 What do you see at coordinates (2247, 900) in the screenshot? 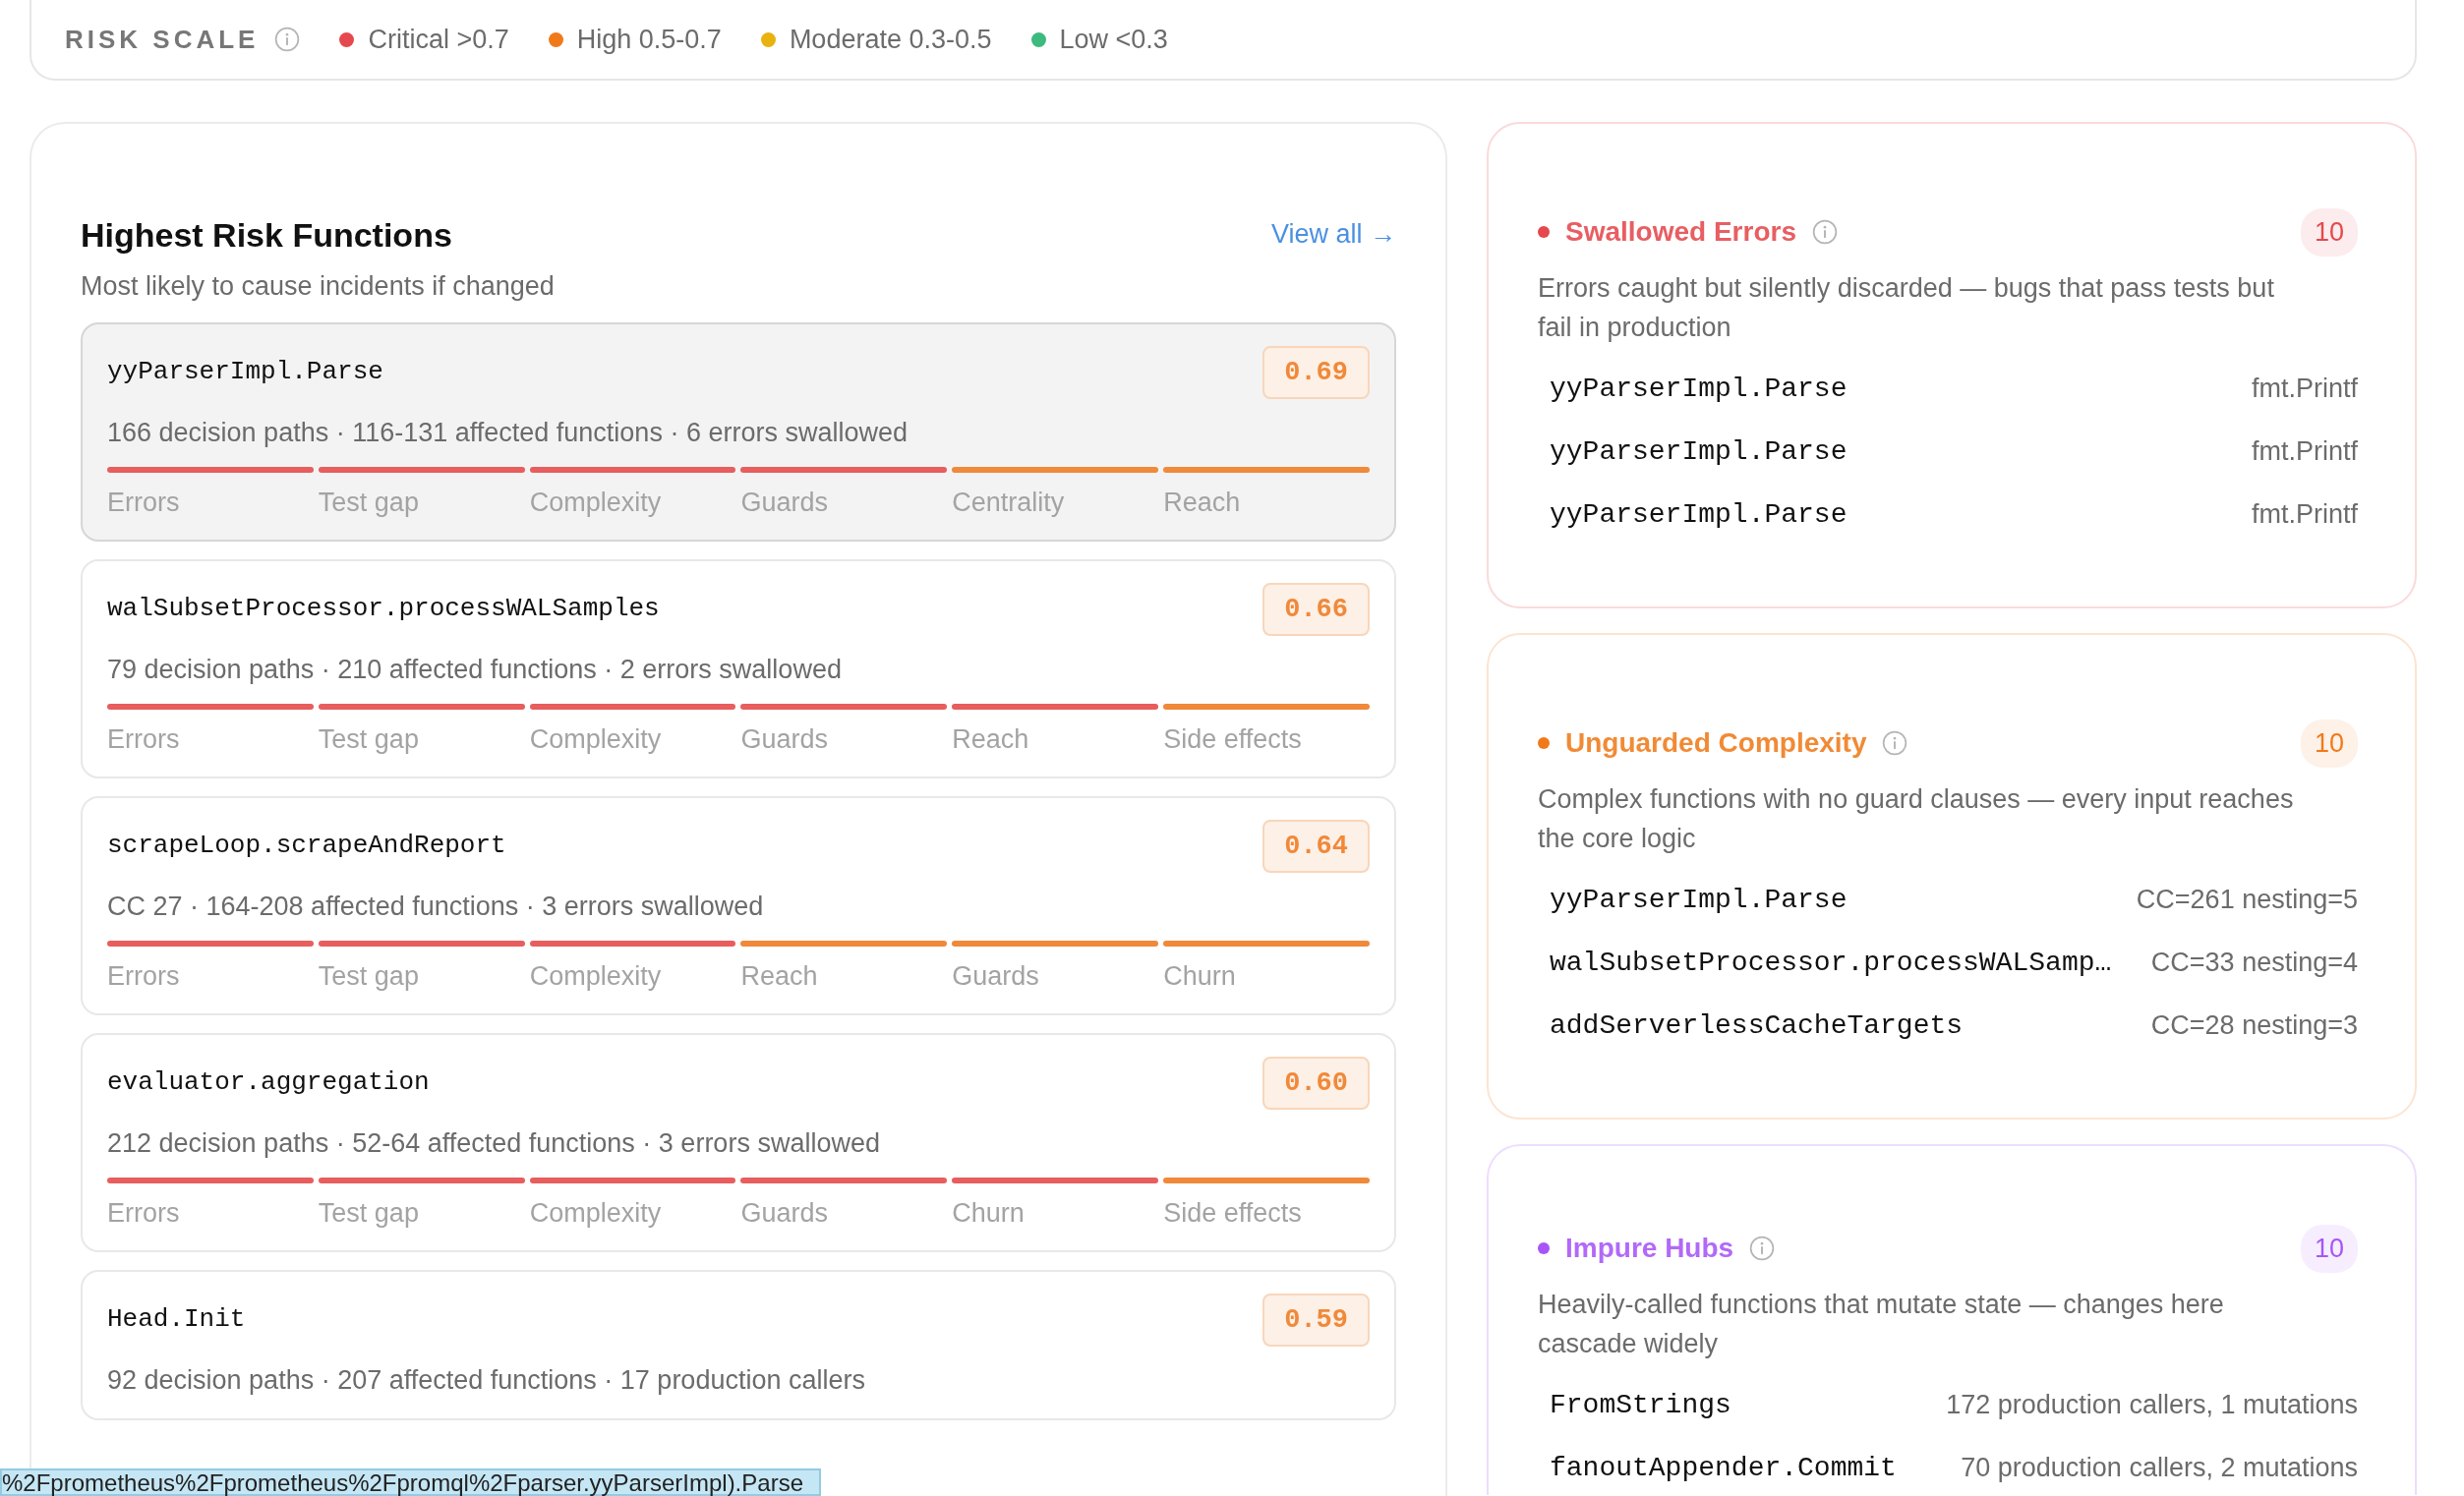
I see `function-detail: CC=261 nesting=5` at bounding box center [2247, 900].